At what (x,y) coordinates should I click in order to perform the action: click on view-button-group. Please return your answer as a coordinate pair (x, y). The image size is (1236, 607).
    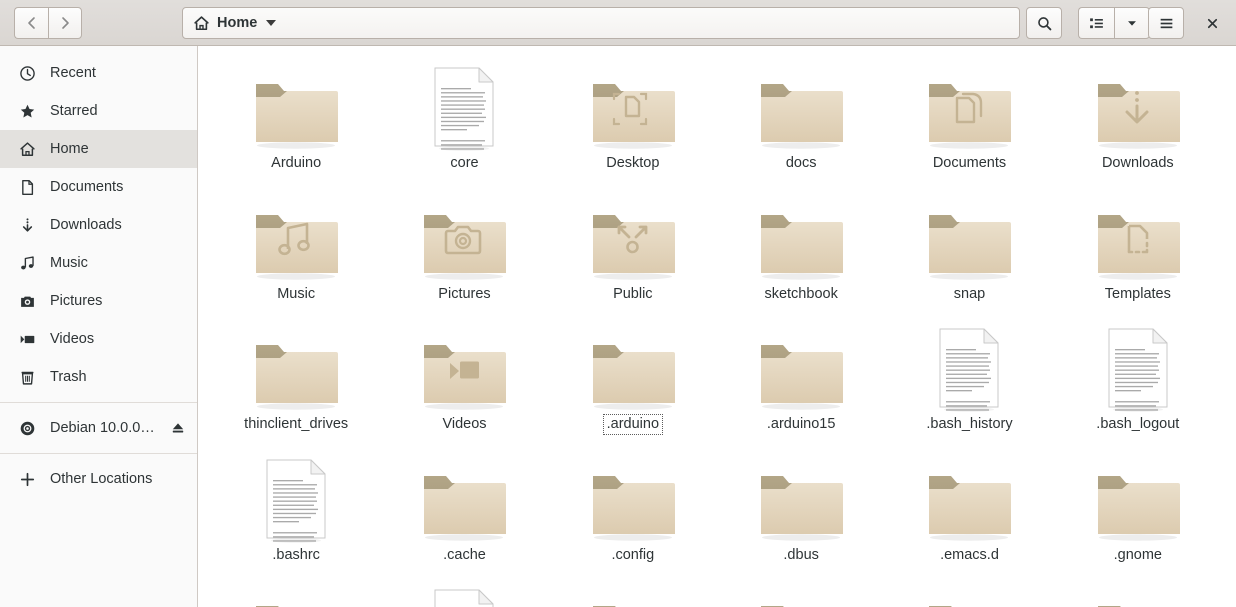
    Looking at the image, I should click on (1114, 23).